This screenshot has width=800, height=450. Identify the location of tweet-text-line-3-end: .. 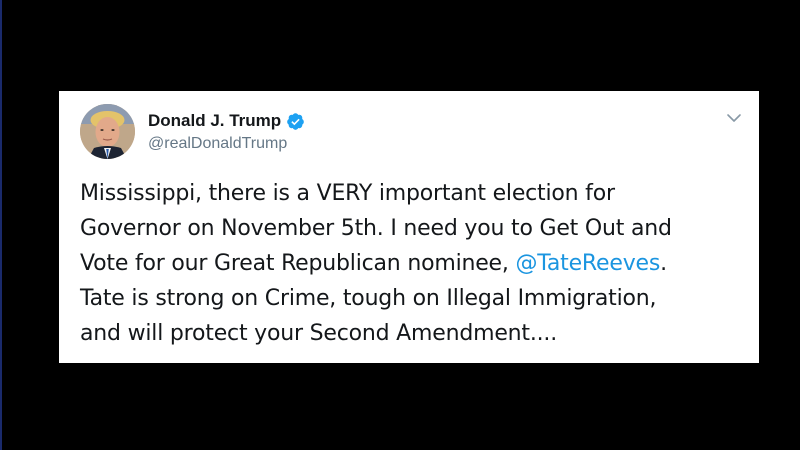
(663, 263).